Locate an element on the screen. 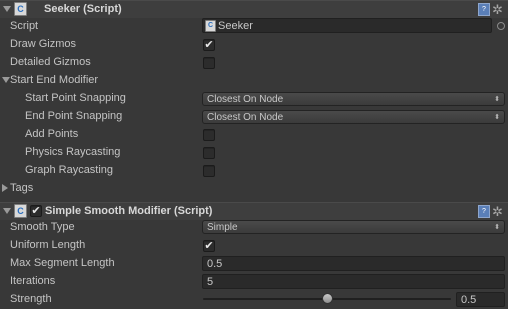 This screenshot has width=508, height=309. simple-smooth-title: Simple Smooth Modifier (Script) is located at coordinates (129, 211).